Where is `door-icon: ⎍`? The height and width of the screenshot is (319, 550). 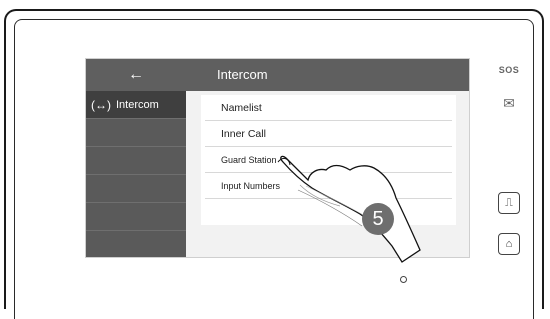 door-icon: ⎍ is located at coordinates (509, 203).